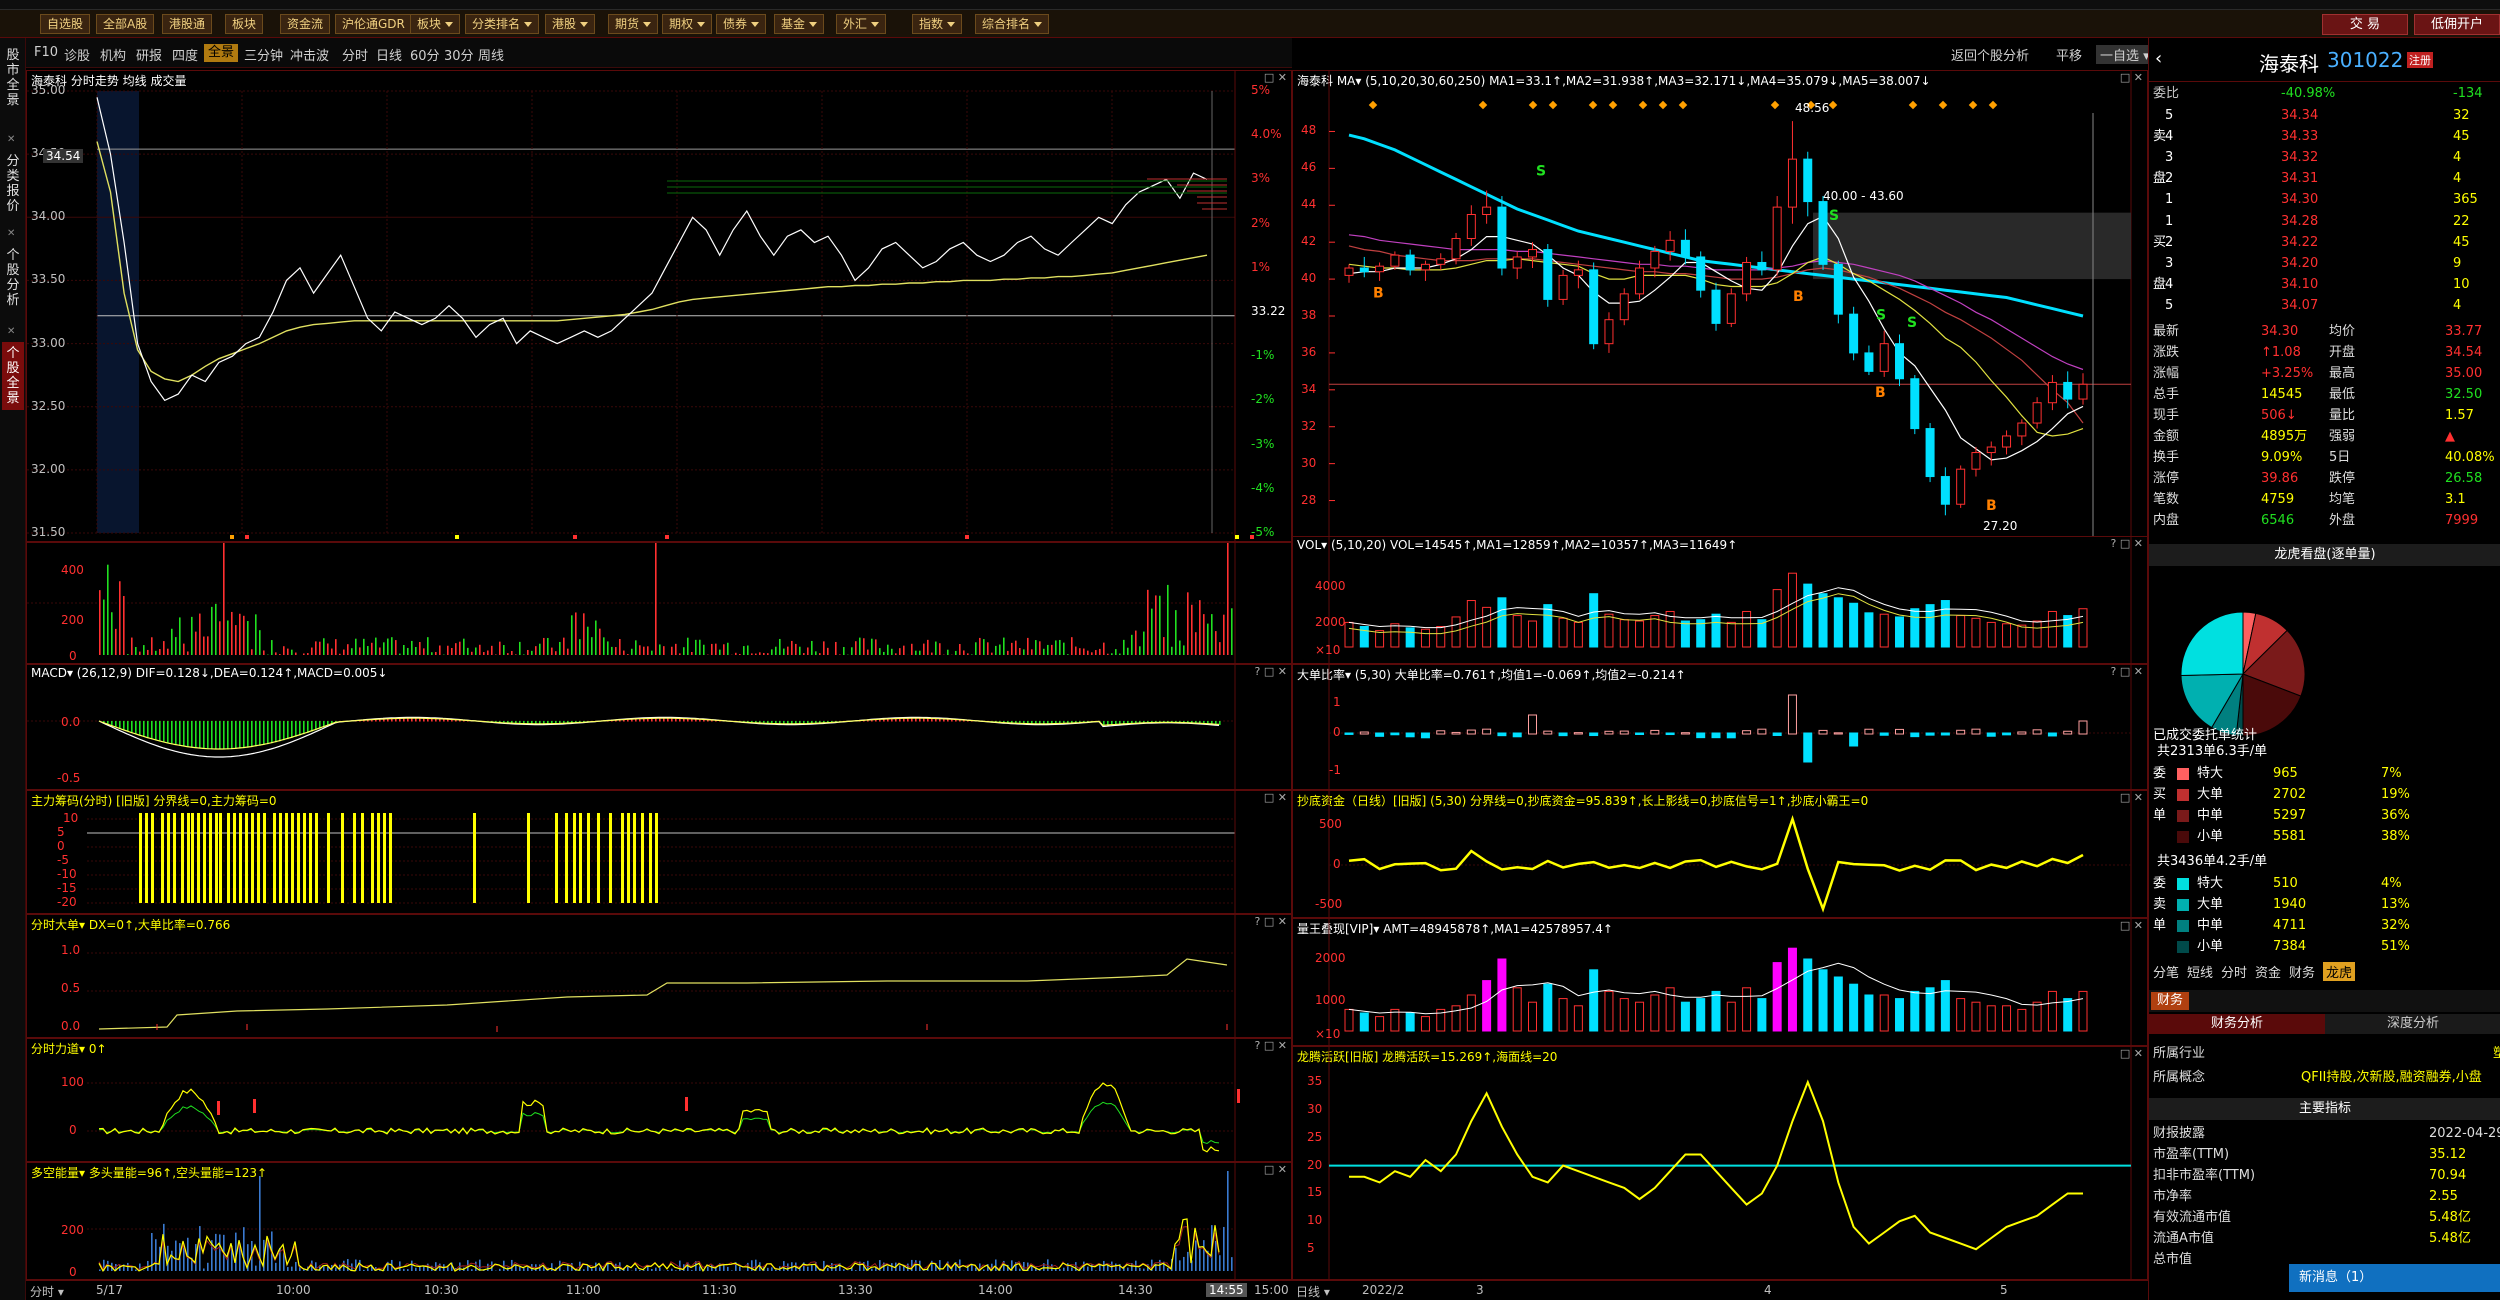 The width and height of the screenshot is (2500, 1300). What do you see at coordinates (1038, 24) in the screenshot?
I see `chevron-down-icon` at bounding box center [1038, 24].